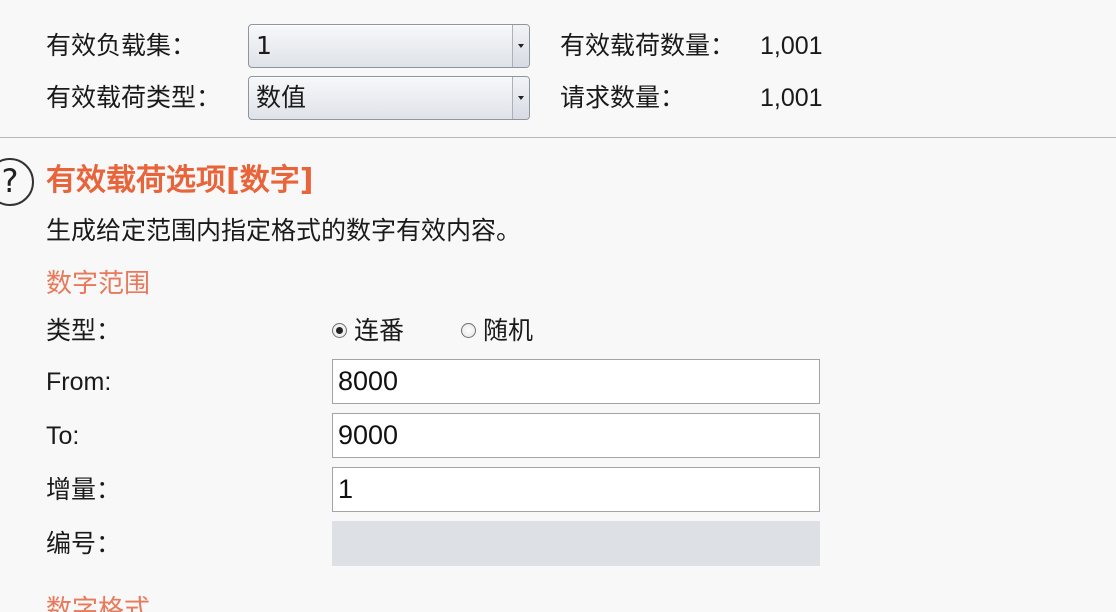 This screenshot has height=612, width=1116. I want to click on payload-type-value: 数值, so click(281, 97).